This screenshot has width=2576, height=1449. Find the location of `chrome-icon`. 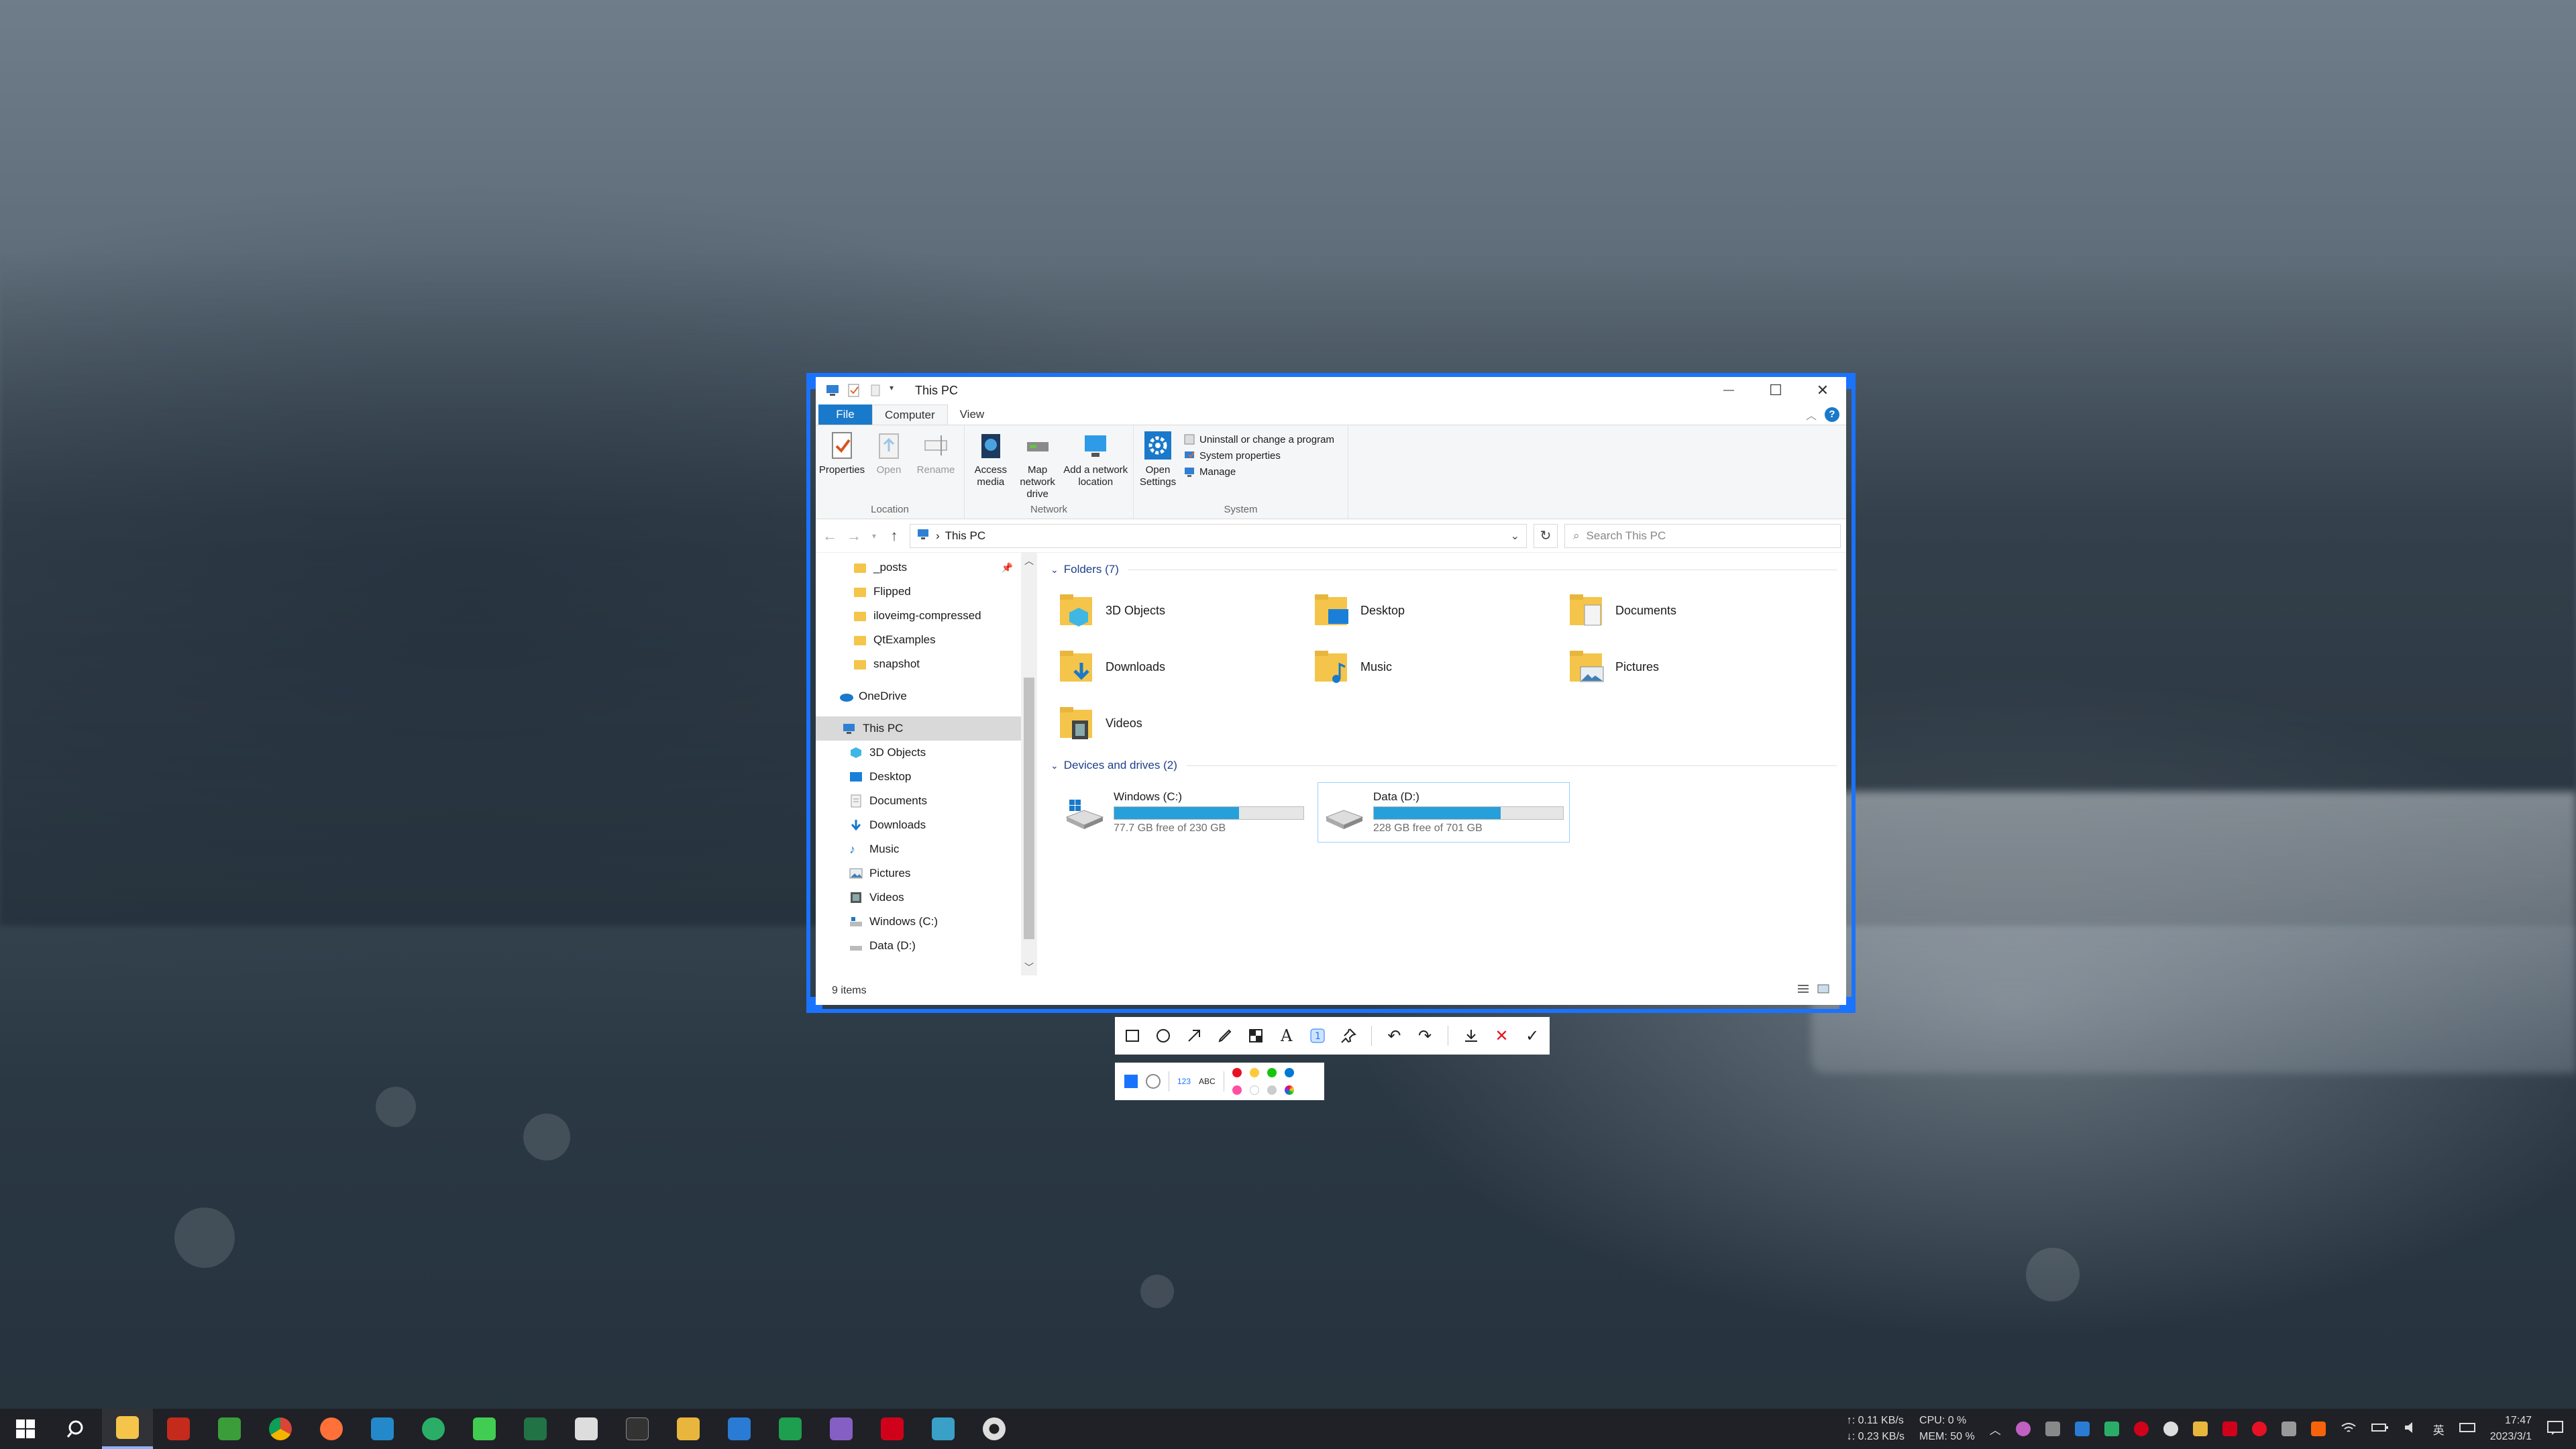

chrome-icon is located at coordinates (280, 1429).